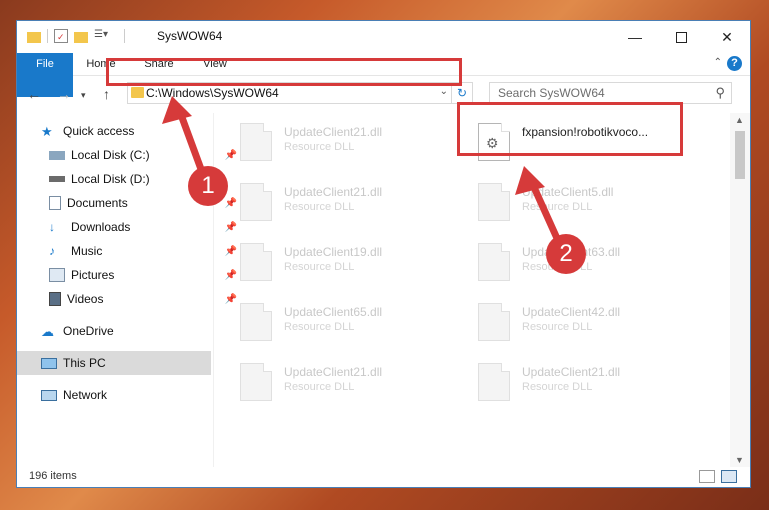  What do you see at coordinates (566, 254) in the screenshot?
I see `step-2-badge: 2` at bounding box center [566, 254].